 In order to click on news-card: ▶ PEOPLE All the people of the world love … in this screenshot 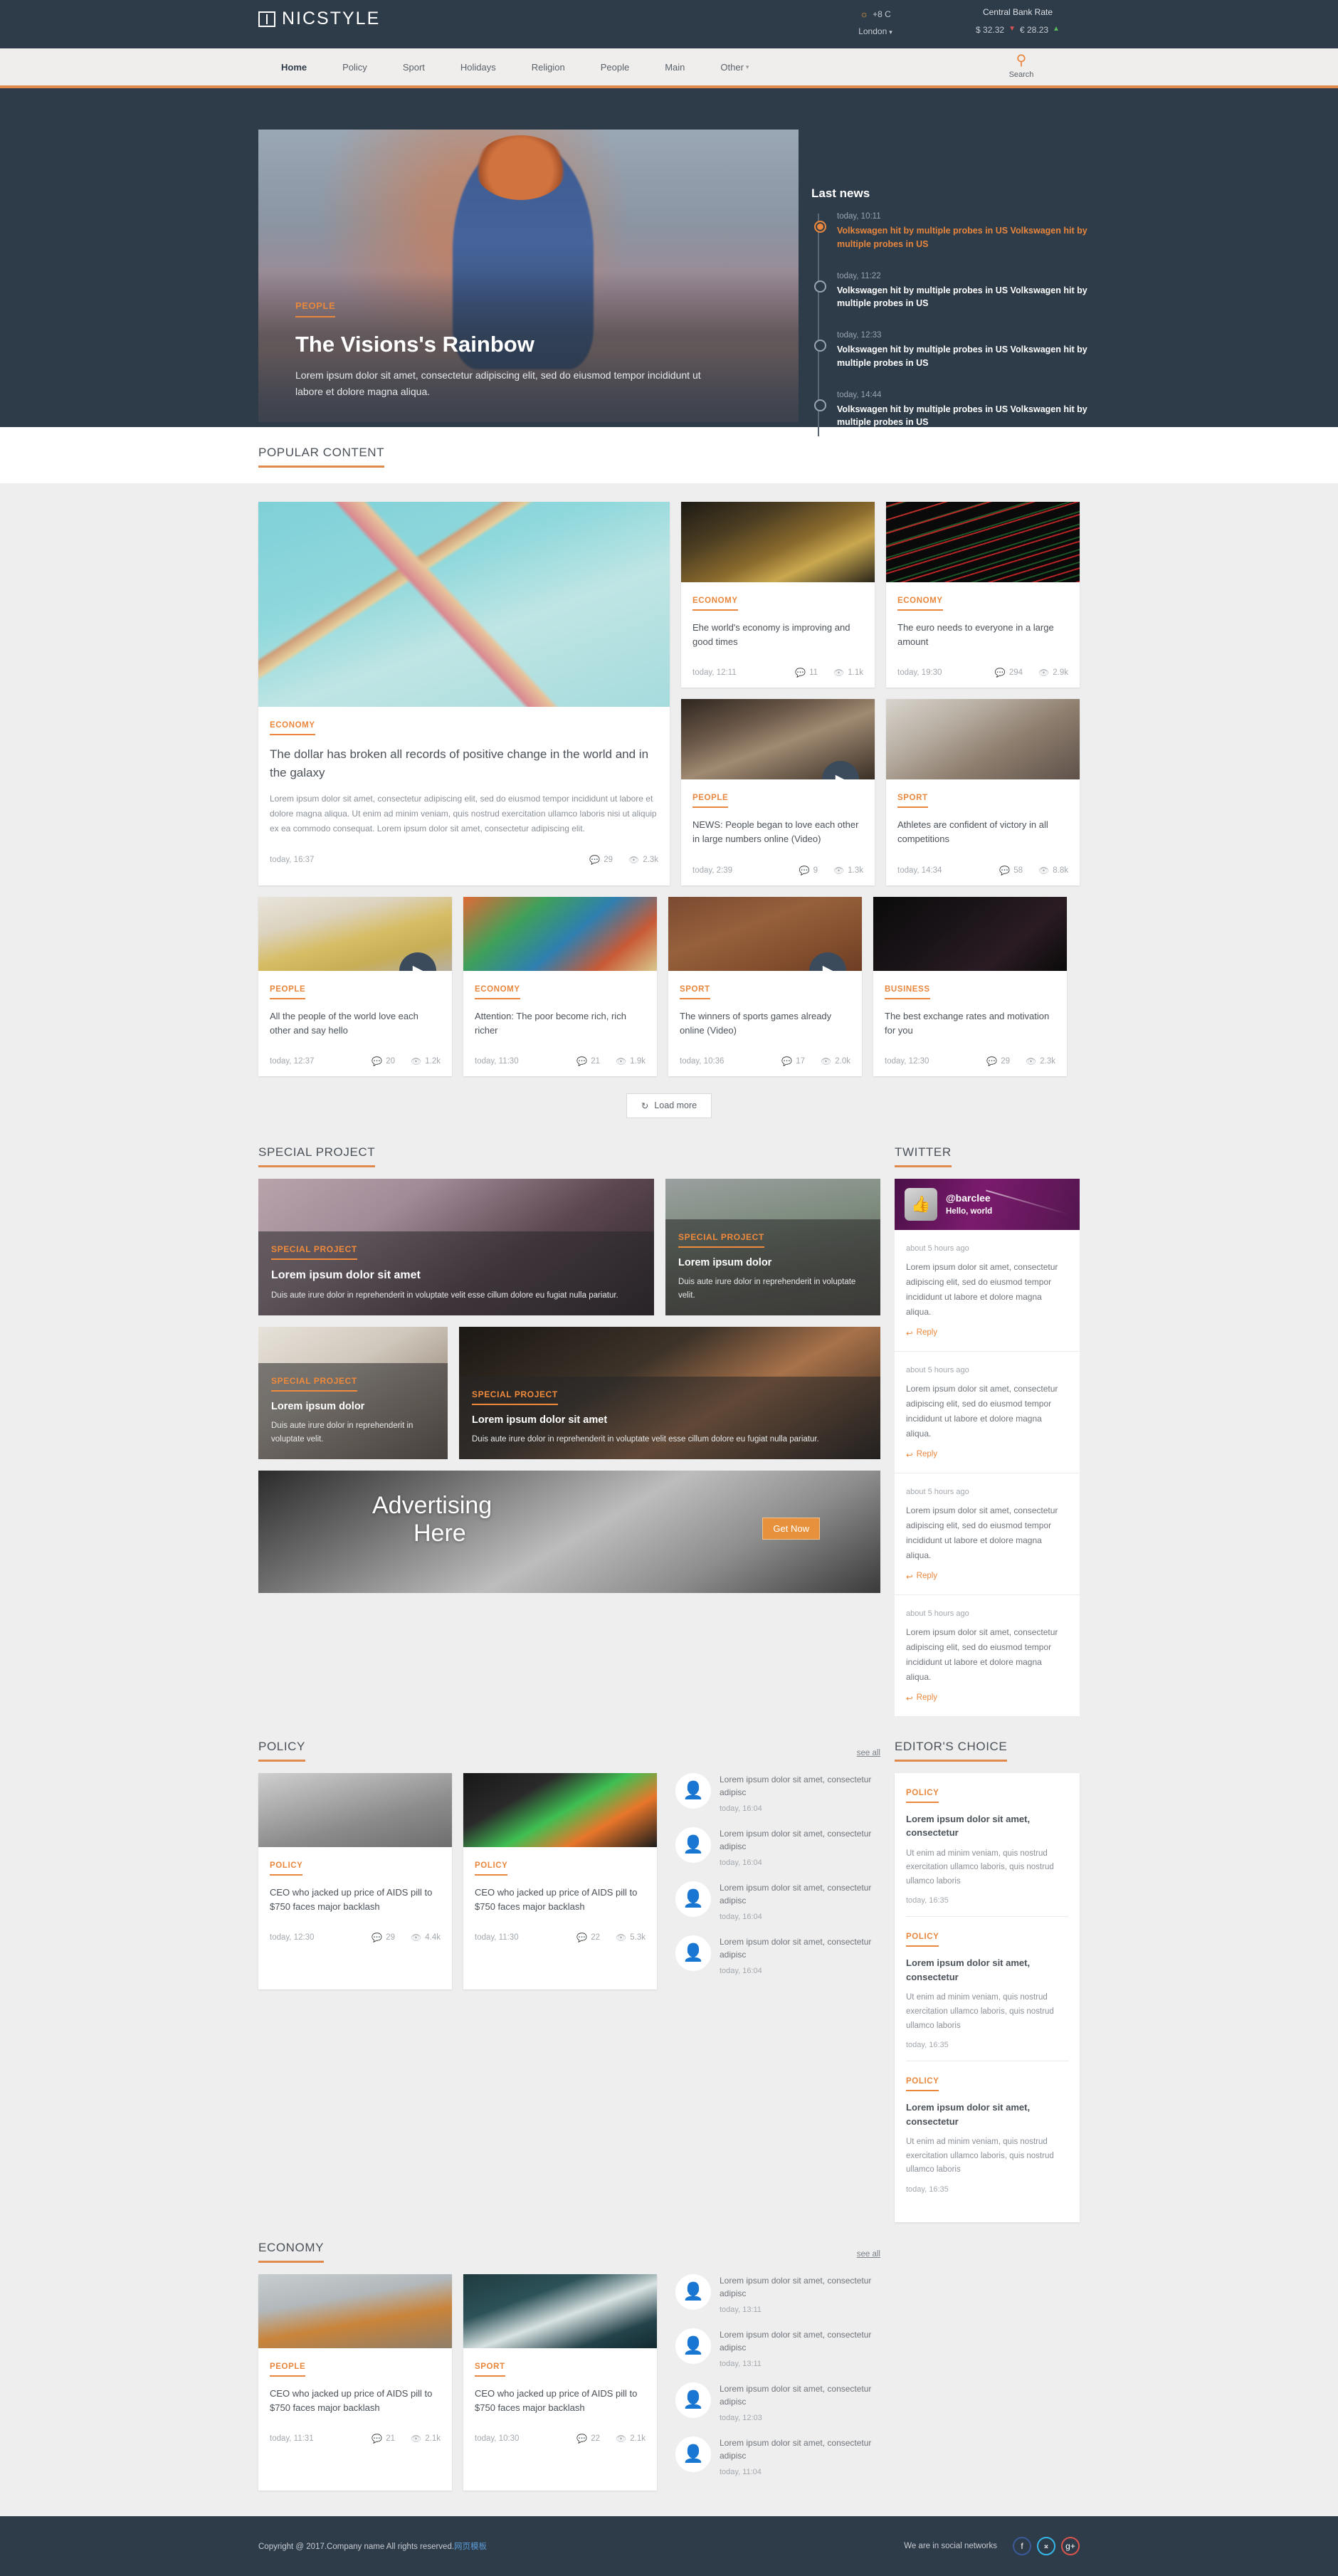, I will do `click(355, 986)`.